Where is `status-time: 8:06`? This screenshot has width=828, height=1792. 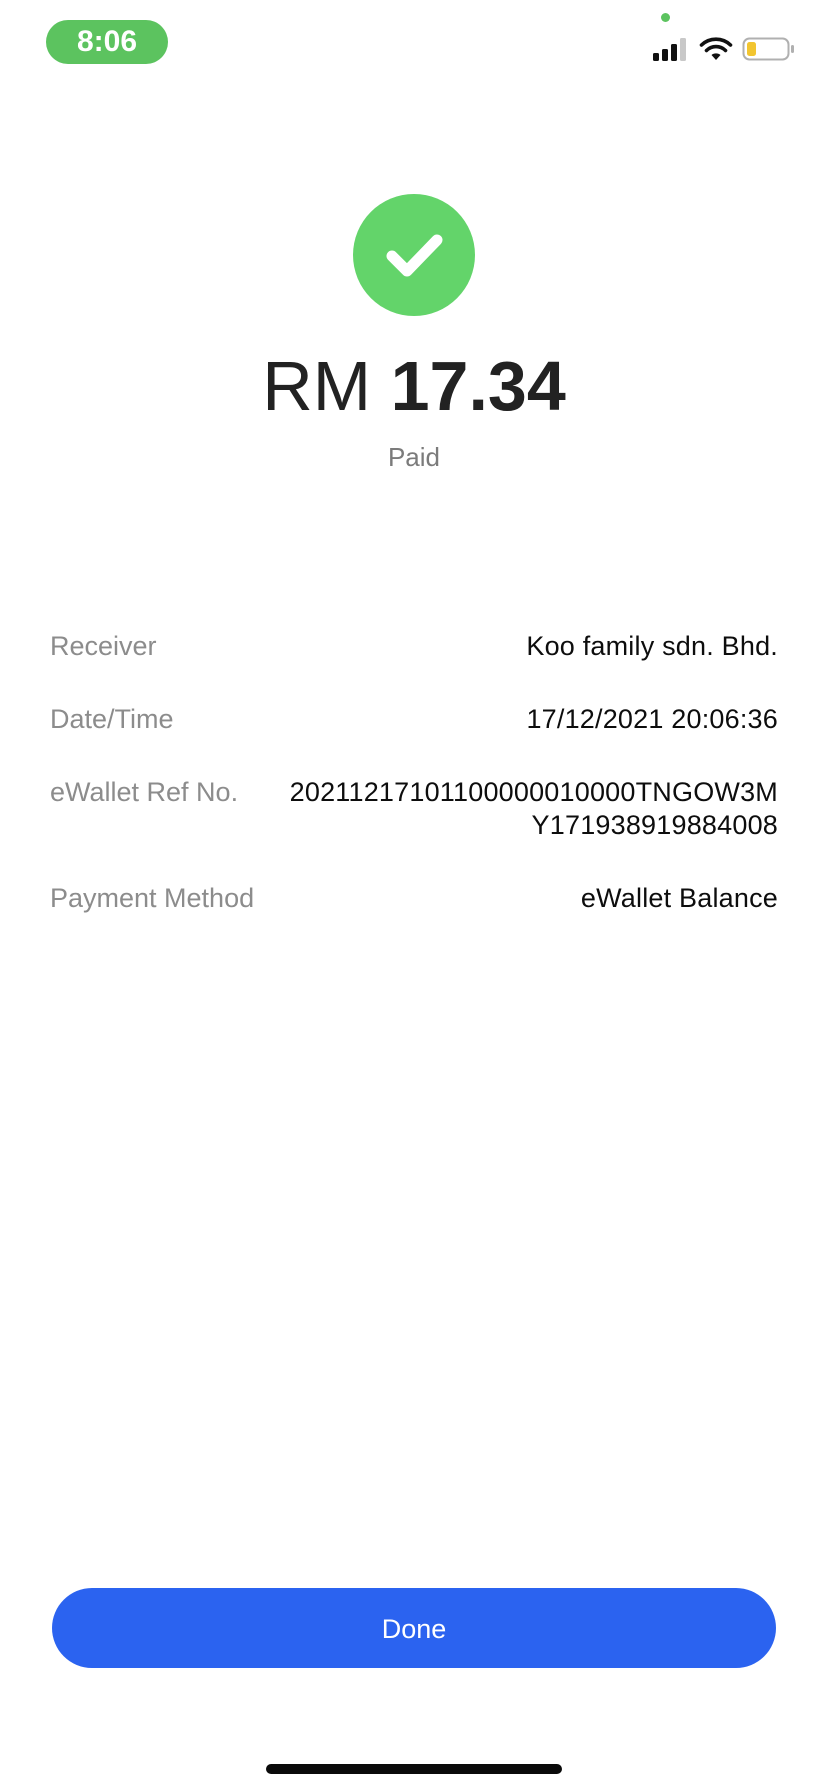 status-time: 8:06 is located at coordinates (107, 42).